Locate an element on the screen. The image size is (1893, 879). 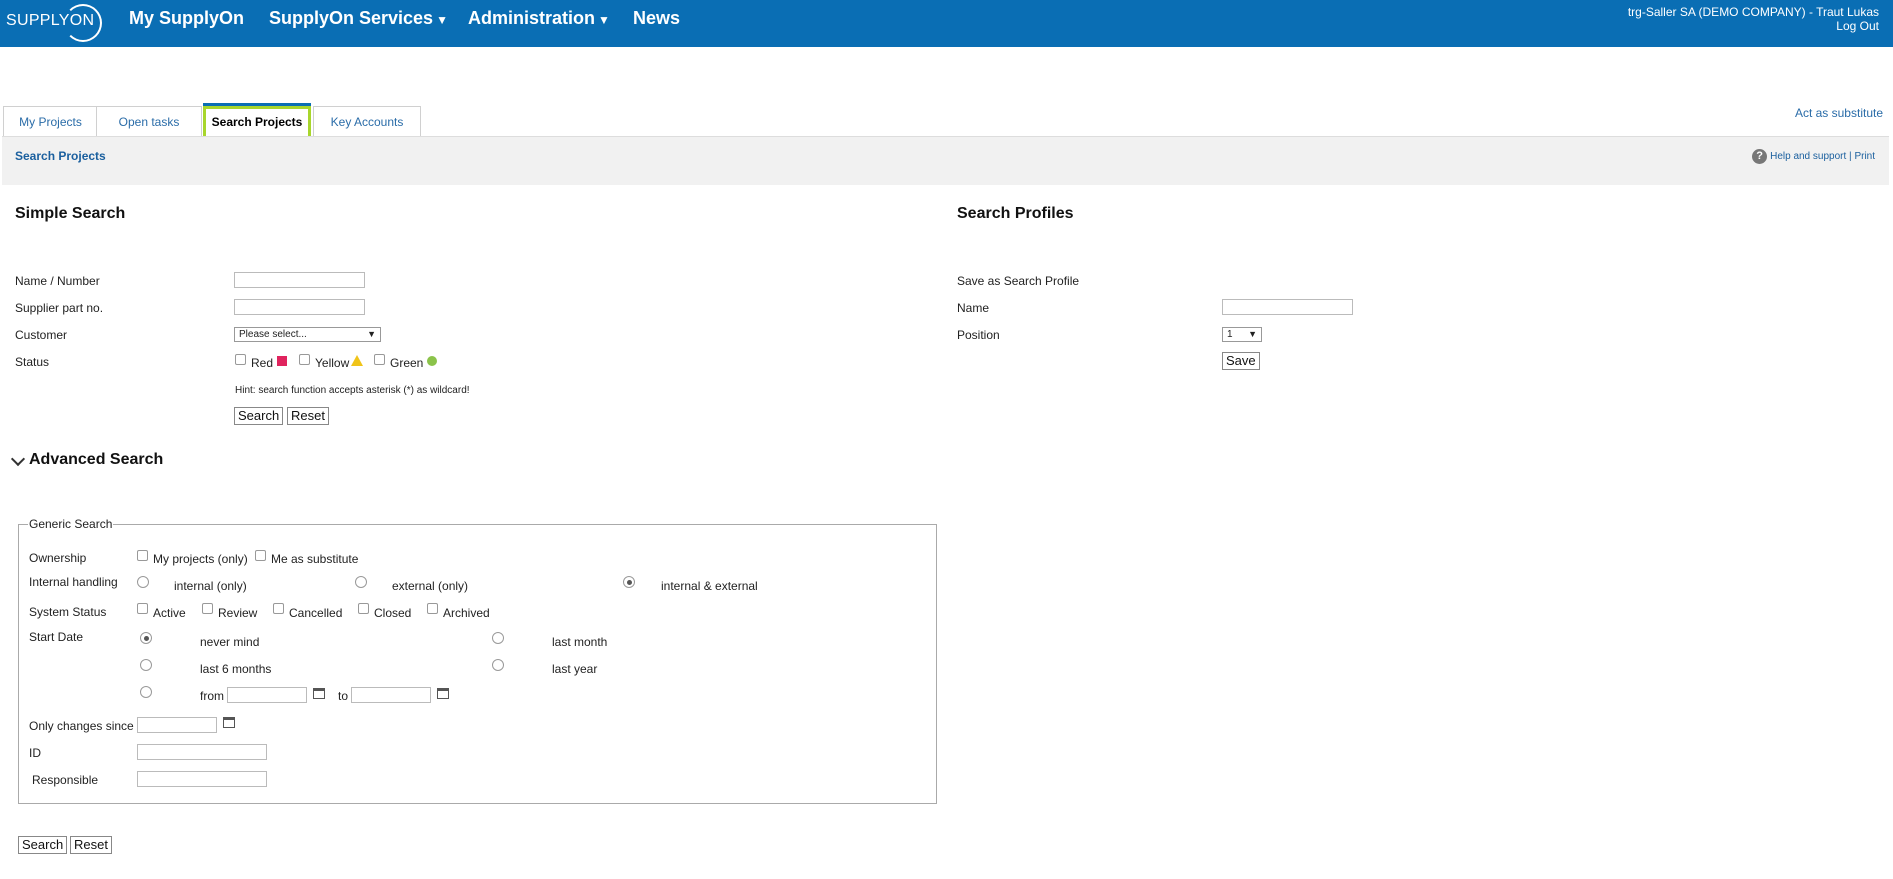
status-label: Status is located at coordinates (32, 362).